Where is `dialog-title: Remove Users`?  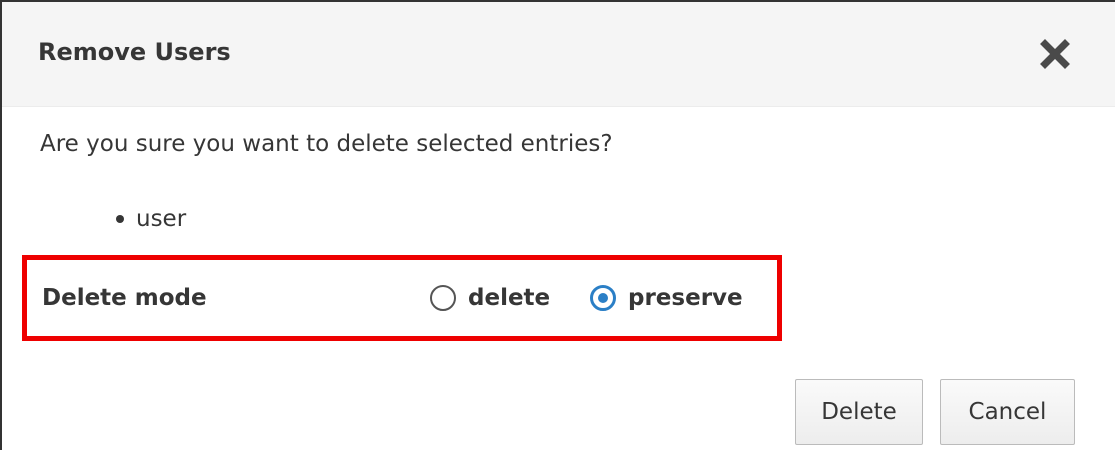
dialog-title: Remove Users is located at coordinates (134, 52).